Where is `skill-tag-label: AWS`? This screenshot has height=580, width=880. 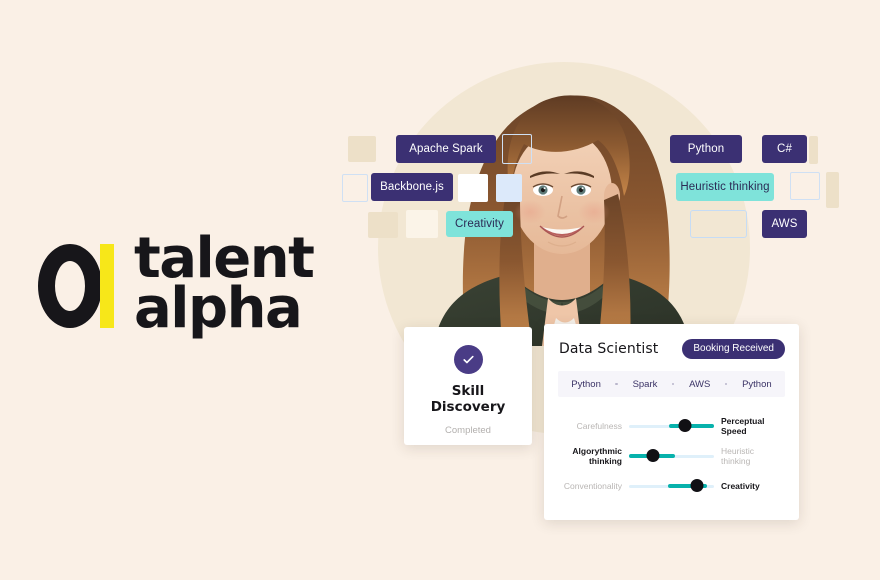
skill-tag-label: AWS is located at coordinates (784, 224).